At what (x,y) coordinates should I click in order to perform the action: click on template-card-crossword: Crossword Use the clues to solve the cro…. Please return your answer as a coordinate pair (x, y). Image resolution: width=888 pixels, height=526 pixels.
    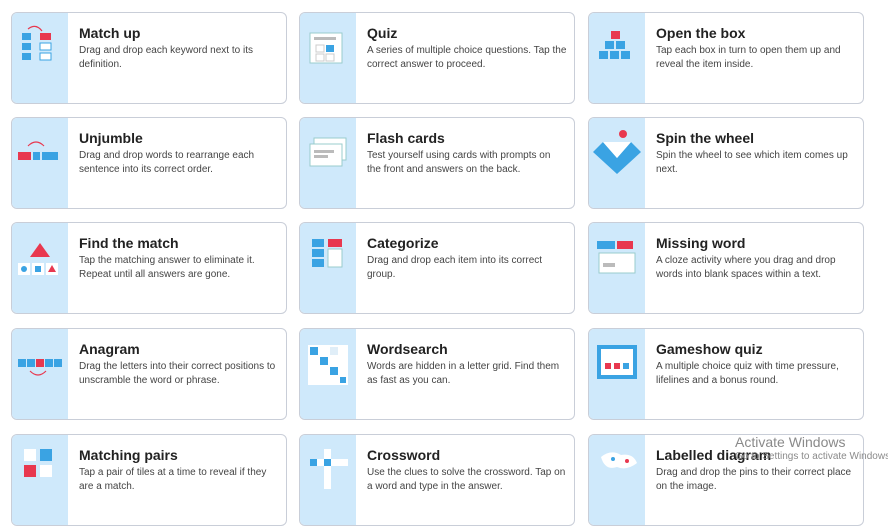
    Looking at the image, I should click on (437, 480).